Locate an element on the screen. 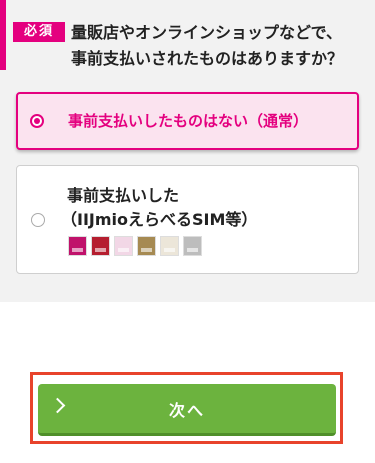  sim-card-images is located at coordinates (135, 246).